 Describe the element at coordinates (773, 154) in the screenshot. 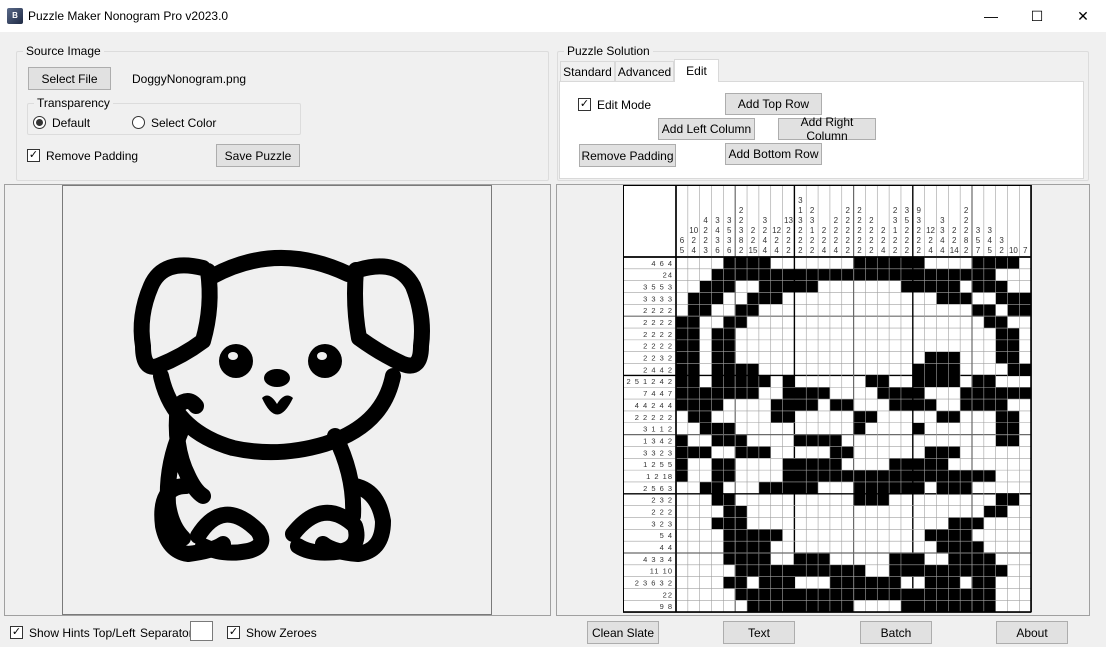

I see `add-bottom-row-button: Add Bottom Row` at that location.